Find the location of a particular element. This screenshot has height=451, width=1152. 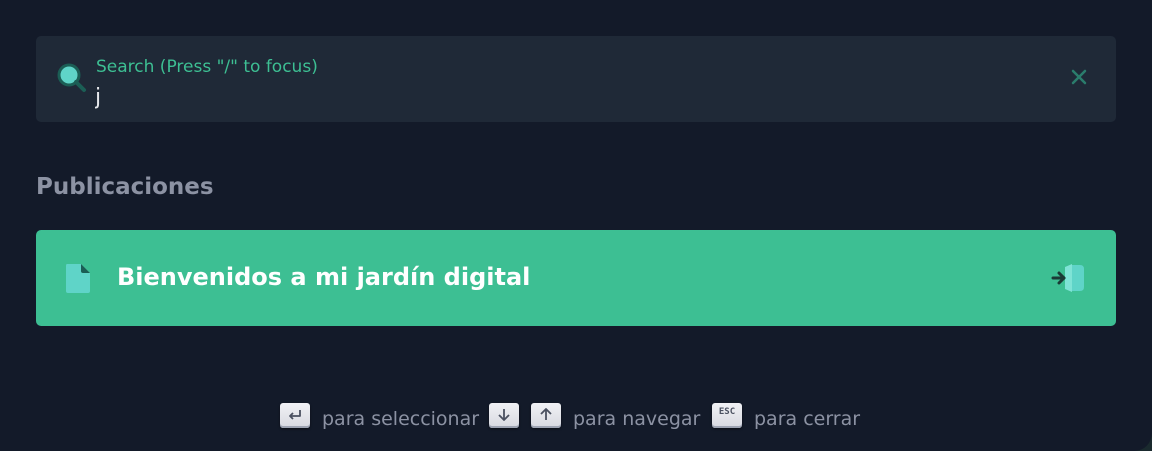

arrow-down-icon is located at coordinates (504, 415).